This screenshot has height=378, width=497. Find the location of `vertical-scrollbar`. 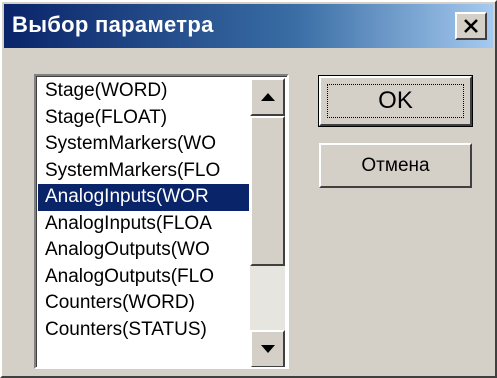

vertical-scrollbar is located at coordinates (267, 222).